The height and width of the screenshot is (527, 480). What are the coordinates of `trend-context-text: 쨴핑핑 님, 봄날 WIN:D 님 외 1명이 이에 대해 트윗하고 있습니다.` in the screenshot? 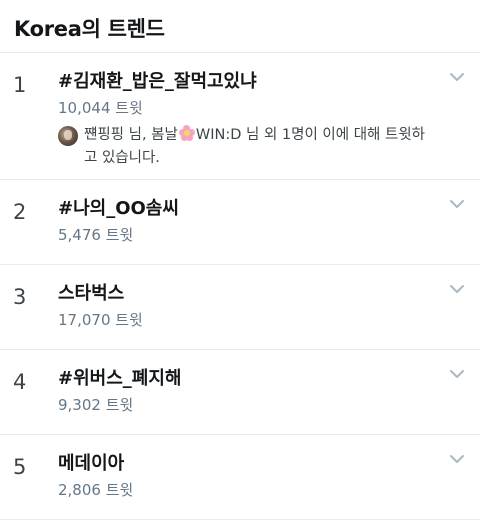 It's located at (260, 147).